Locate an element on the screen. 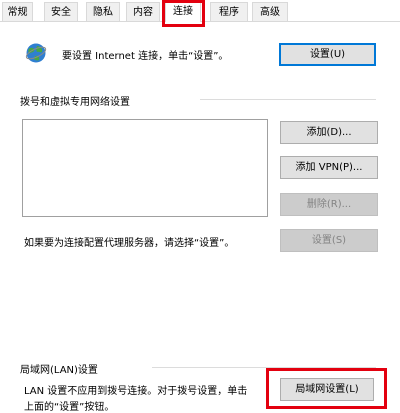 The image size is (400, 413). lan-group-title: 局域网(LAN)设置 is located at coordinates (61, 368).